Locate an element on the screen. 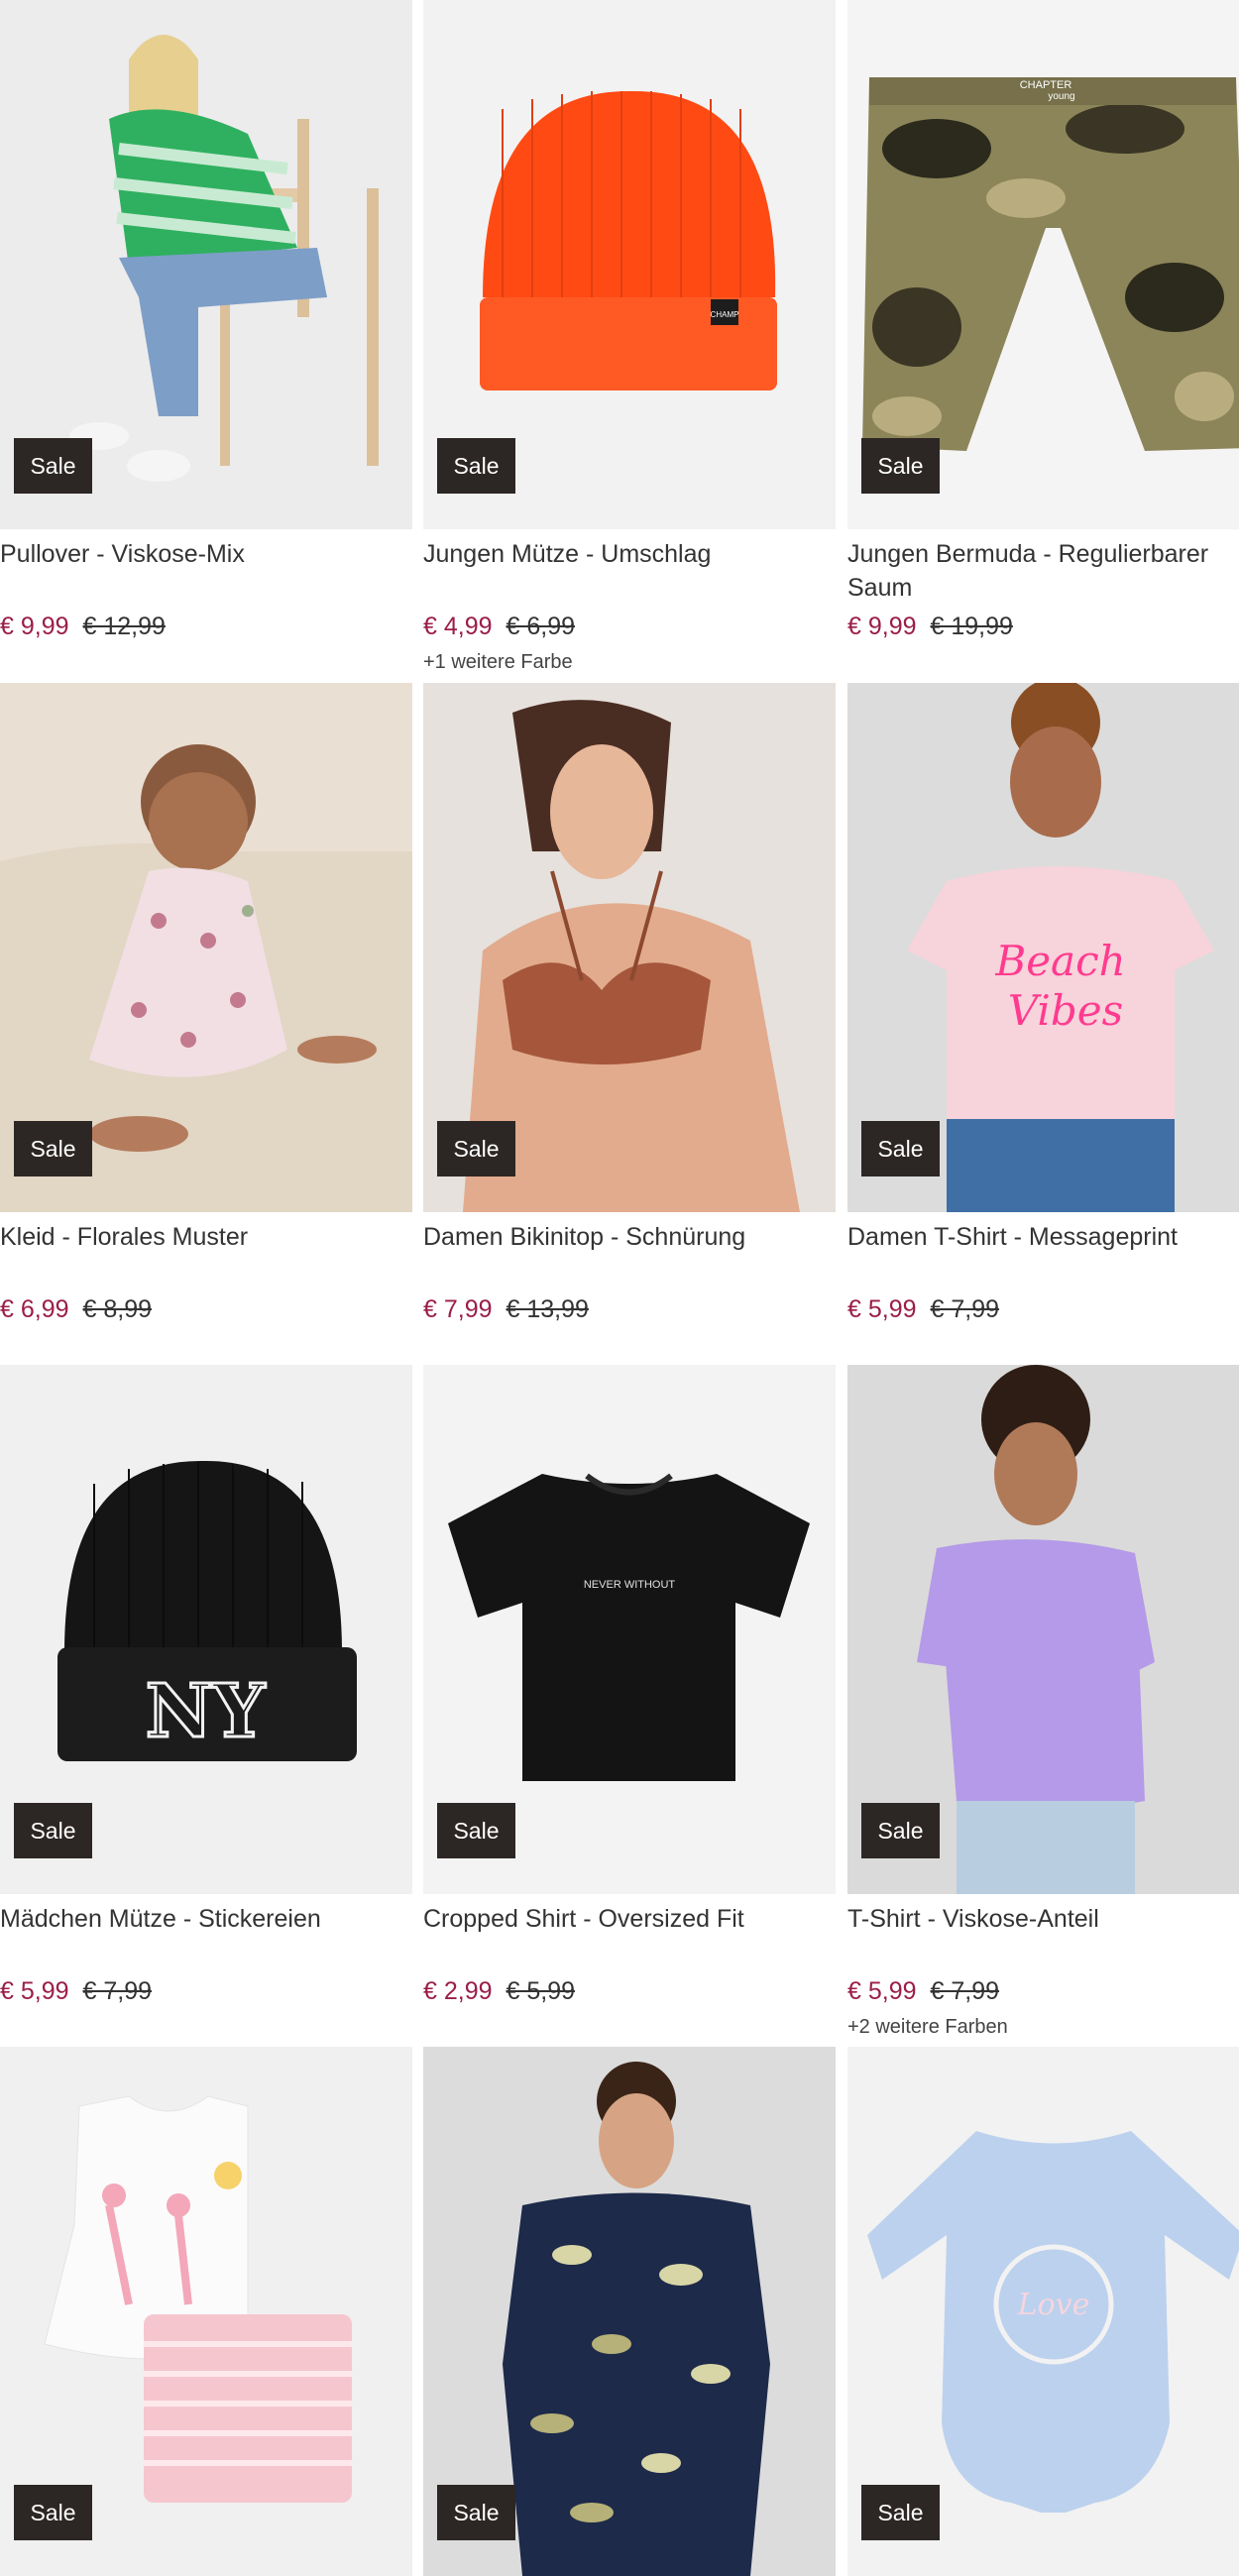 The image size is (1239, 2576). product-image: NEVER WITHOUT Sale is located at coordinates (629, 1629).